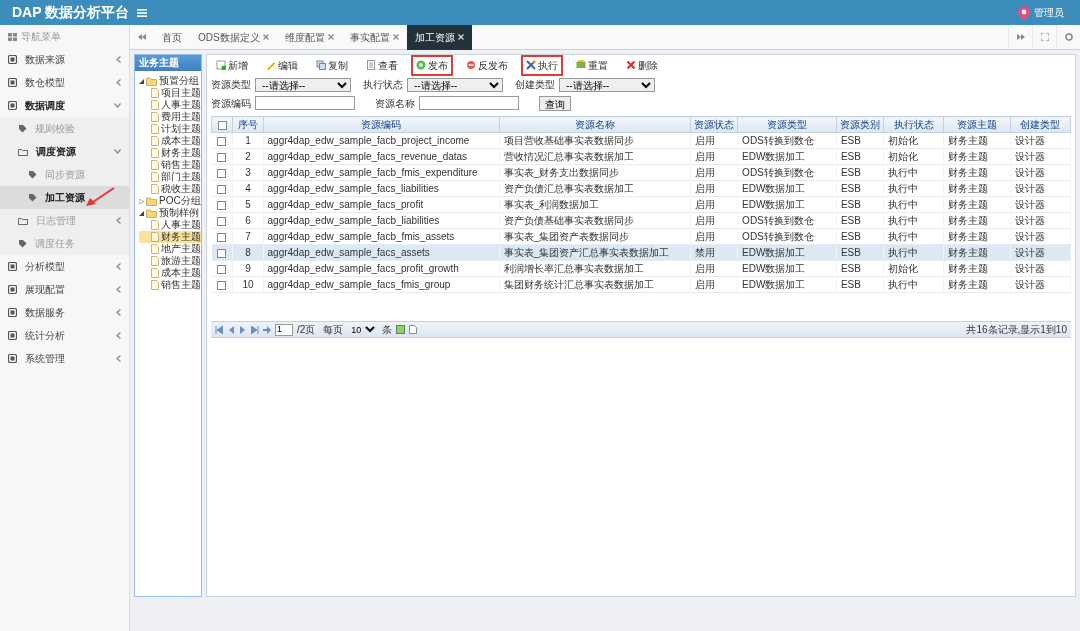 This screenshot has width=1080, height=631. I want to click on app-title: DAP 数据分析平台, so click(70, 12).